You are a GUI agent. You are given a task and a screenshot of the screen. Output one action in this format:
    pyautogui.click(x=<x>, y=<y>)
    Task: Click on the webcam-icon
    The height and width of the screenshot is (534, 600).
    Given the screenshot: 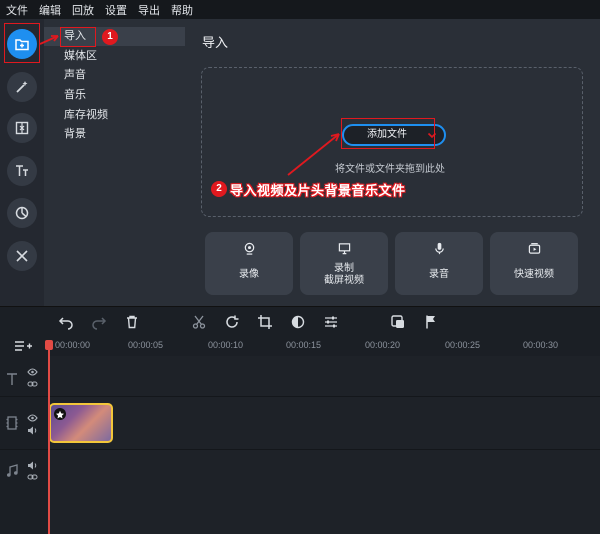 What is the action you would take?
    pyautogui.click(x=249, y=248)
    